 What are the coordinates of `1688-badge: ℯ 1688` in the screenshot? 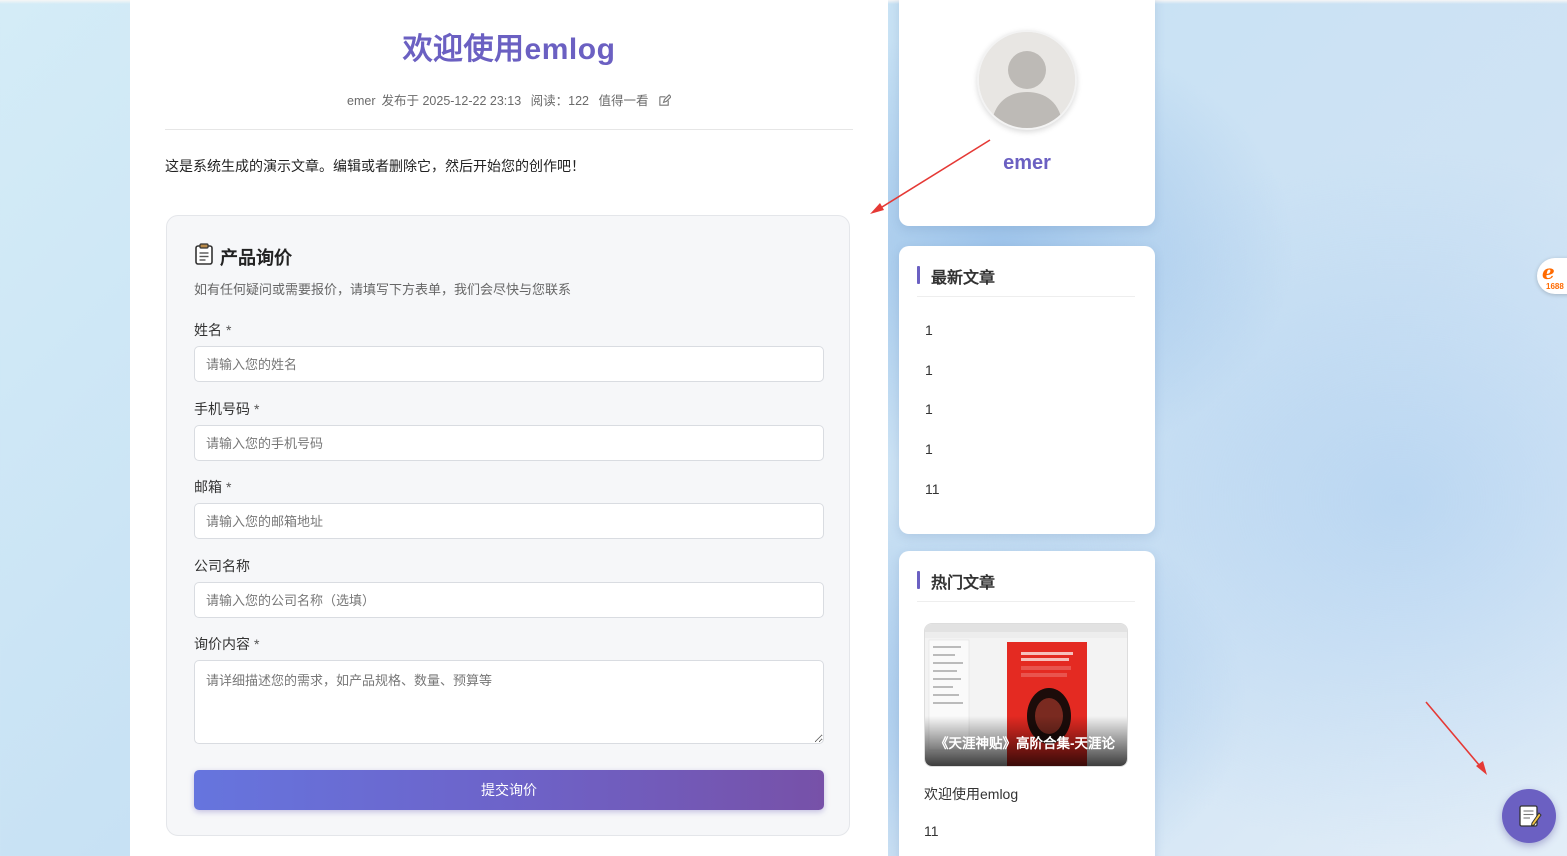 It's located at (1552, 276).